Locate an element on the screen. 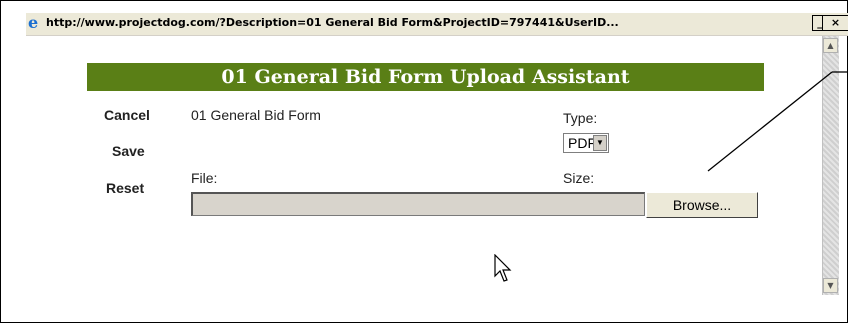  type-label: Type: is located at coordinates (580, 118).